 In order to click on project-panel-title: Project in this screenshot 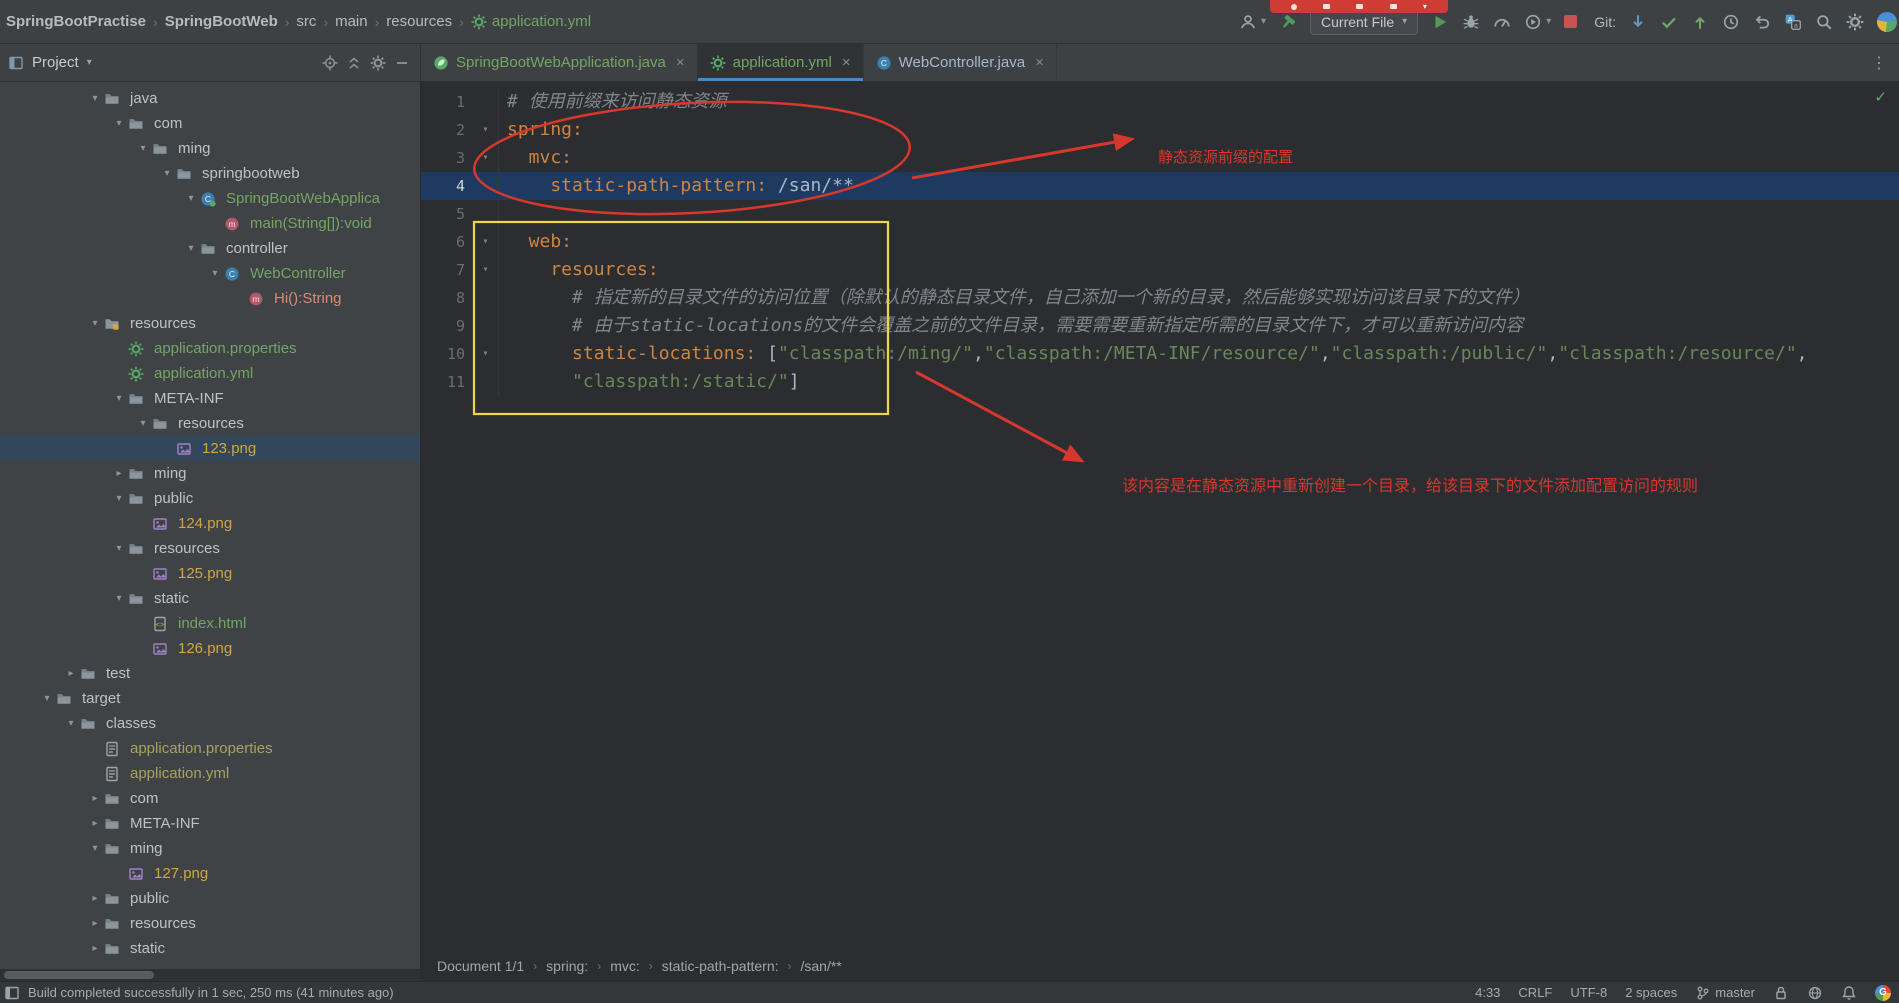, I will do `click(55, 62)`.